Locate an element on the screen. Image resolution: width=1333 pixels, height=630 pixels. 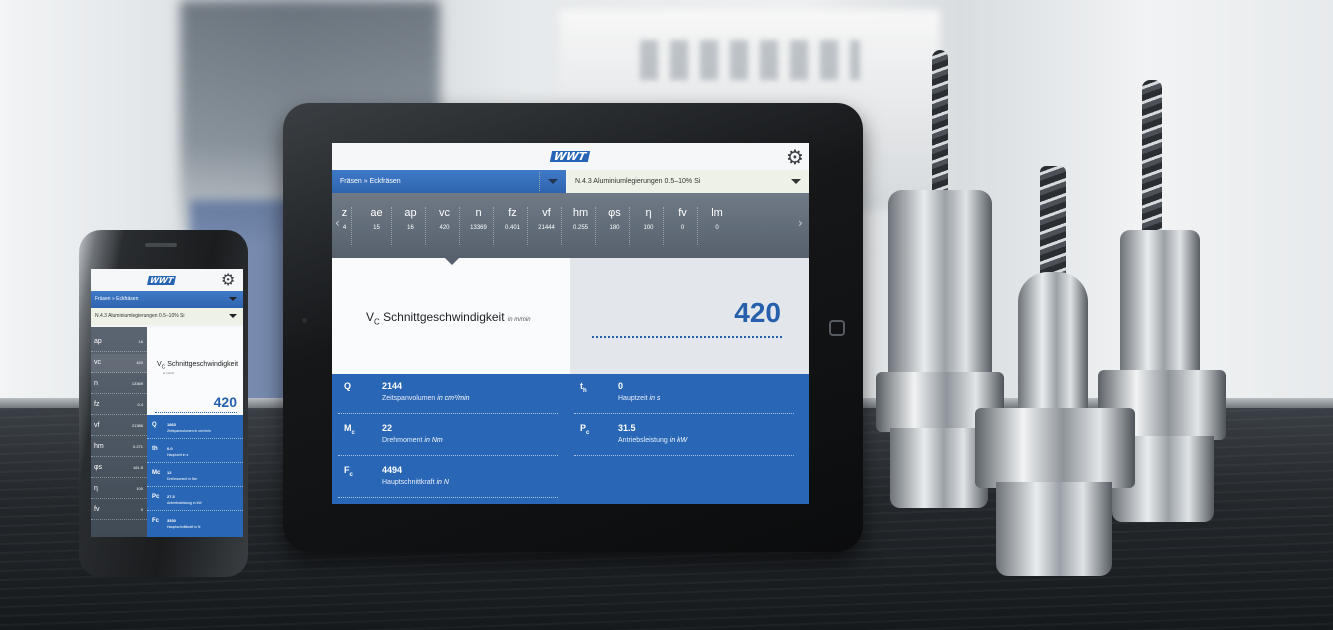
param-vf: vf 21444 is located at coordinates (547, 226).